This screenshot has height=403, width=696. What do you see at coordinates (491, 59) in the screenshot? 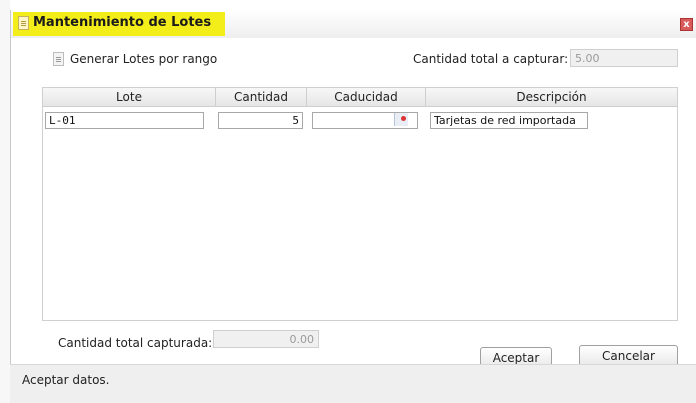
I see `total-to-capture-label: Cantidad total a capturar:` at bounding box center [491, 59].